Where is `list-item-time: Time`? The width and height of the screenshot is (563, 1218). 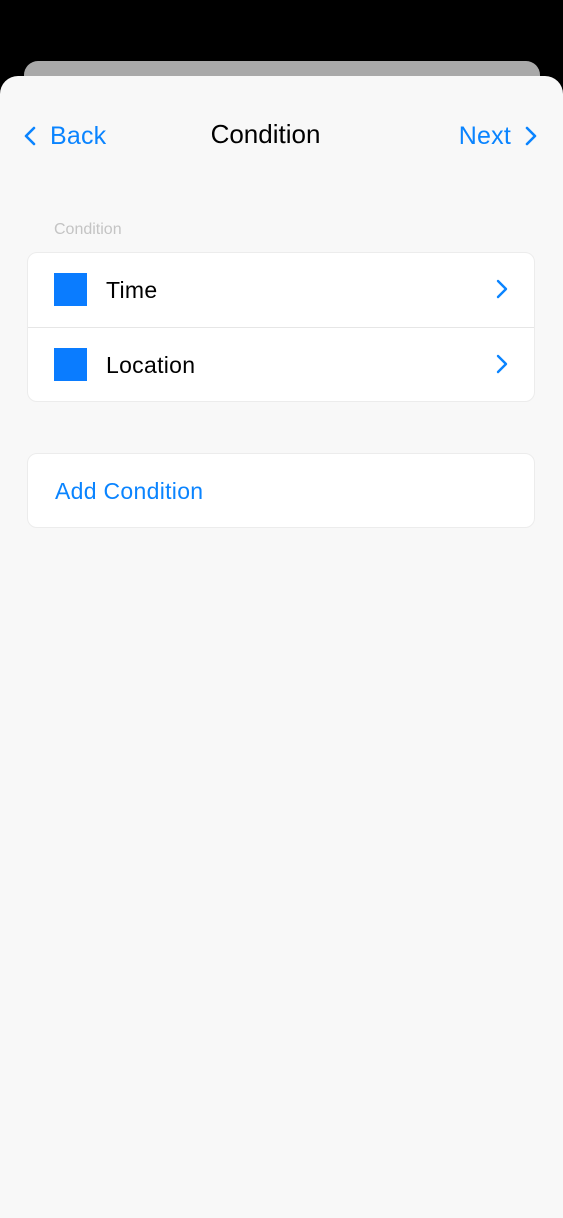 list-item-time: Time is located at coordinates (281, 290).